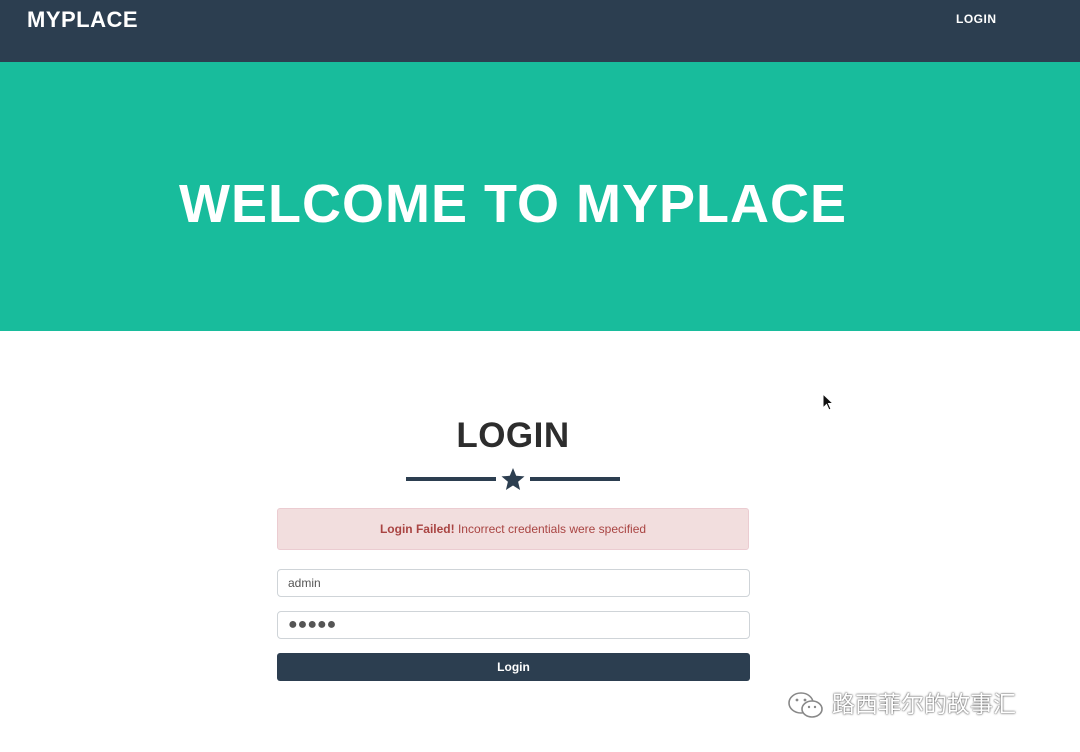  I want to click on password-input, so click(513, 625).